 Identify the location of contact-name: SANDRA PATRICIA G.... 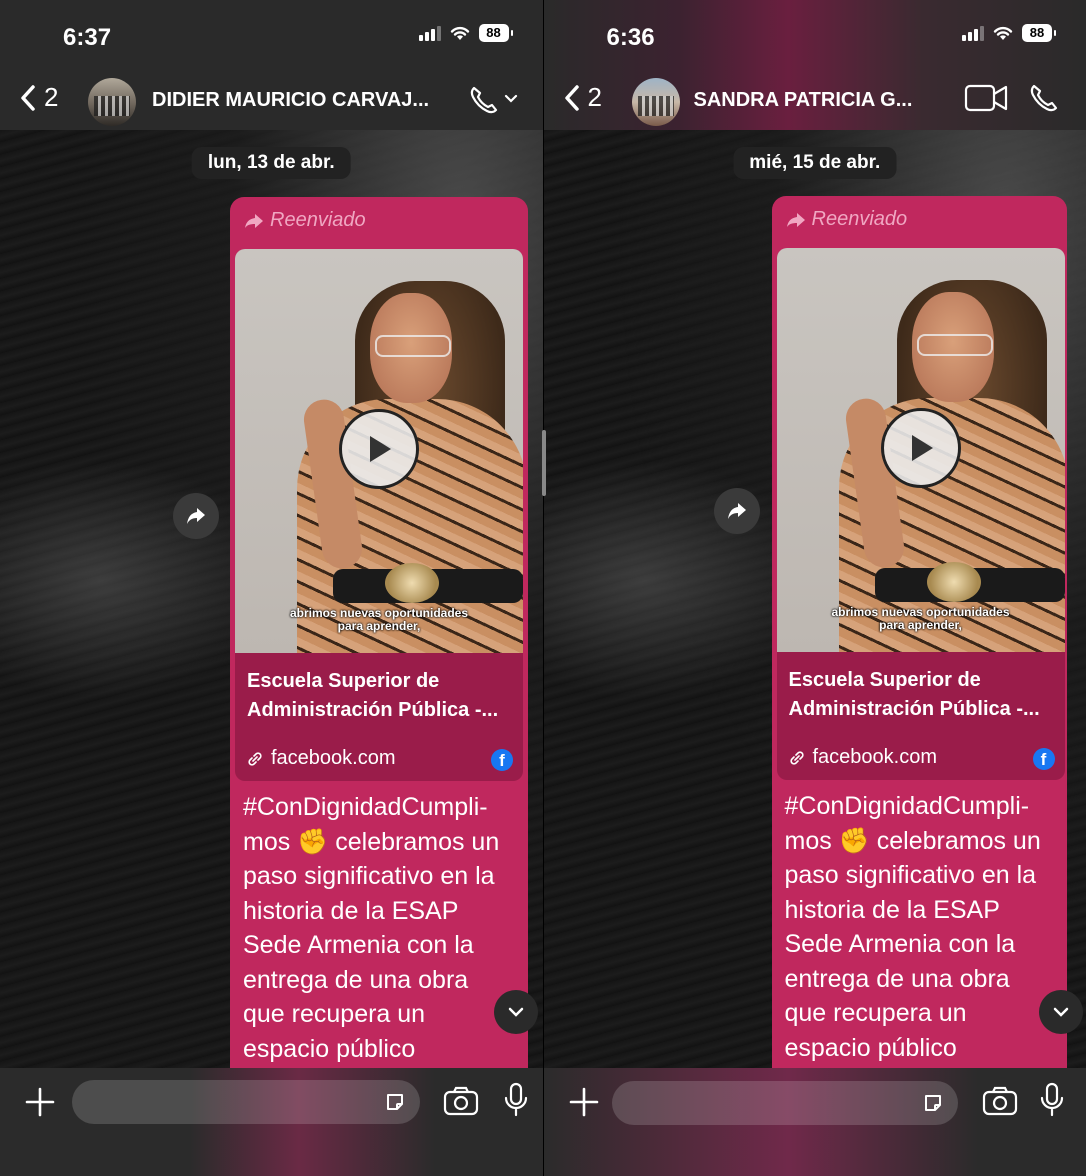
(803, 100).